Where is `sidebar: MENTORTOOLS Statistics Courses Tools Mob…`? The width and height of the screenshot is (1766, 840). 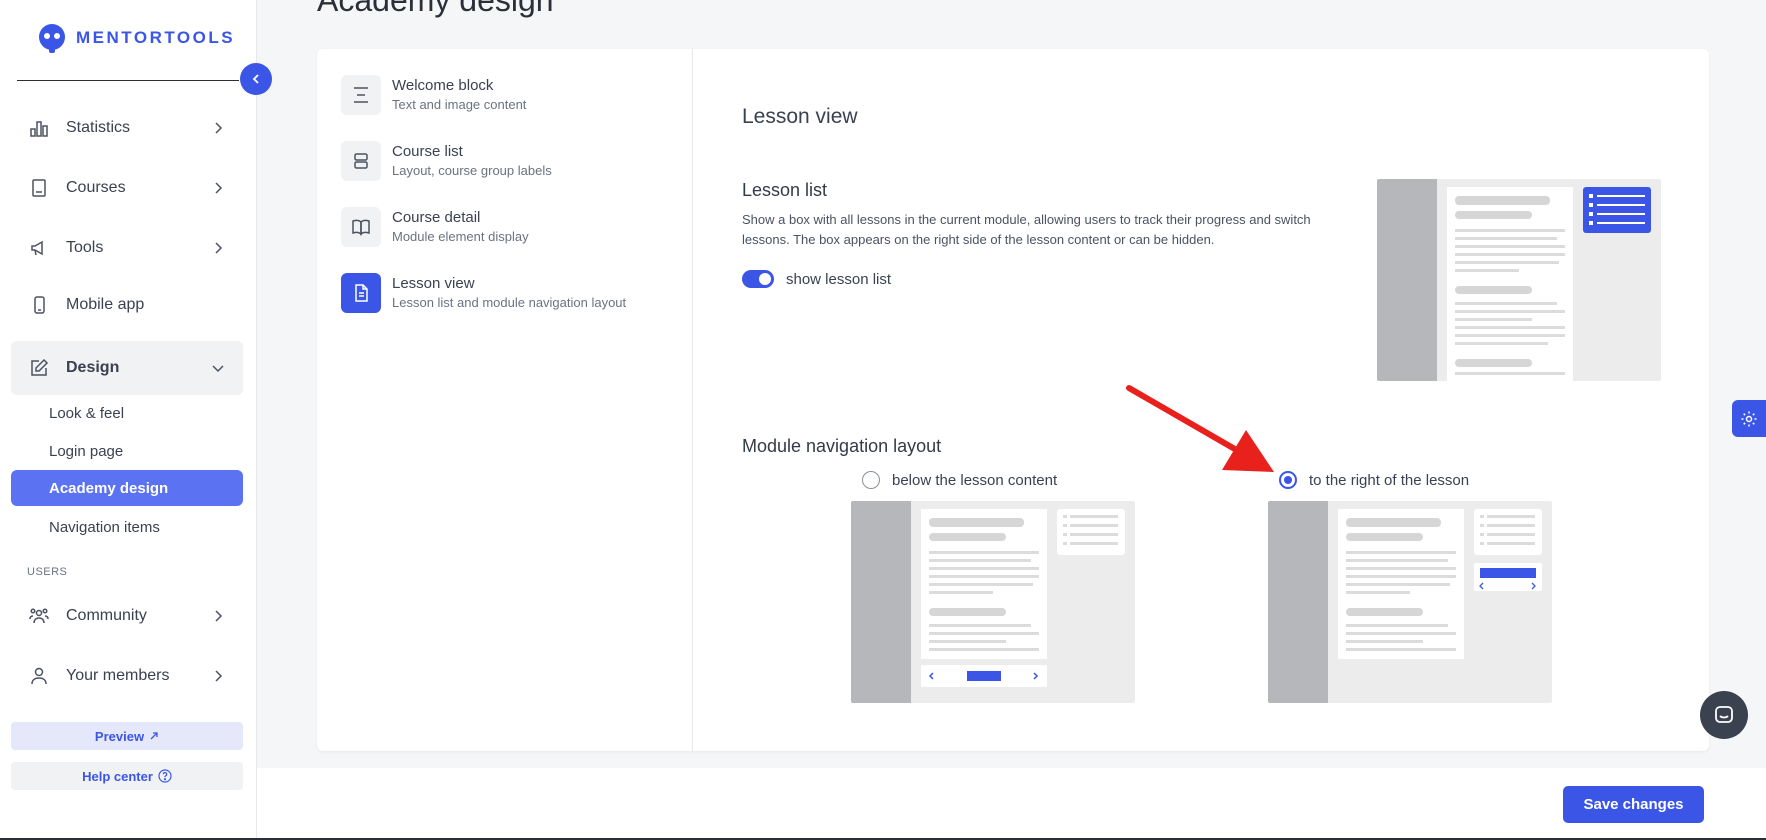
sidebar: MENTORTOOLS Statistics Courses Tools Mob… is located at coordinates (128, 420).